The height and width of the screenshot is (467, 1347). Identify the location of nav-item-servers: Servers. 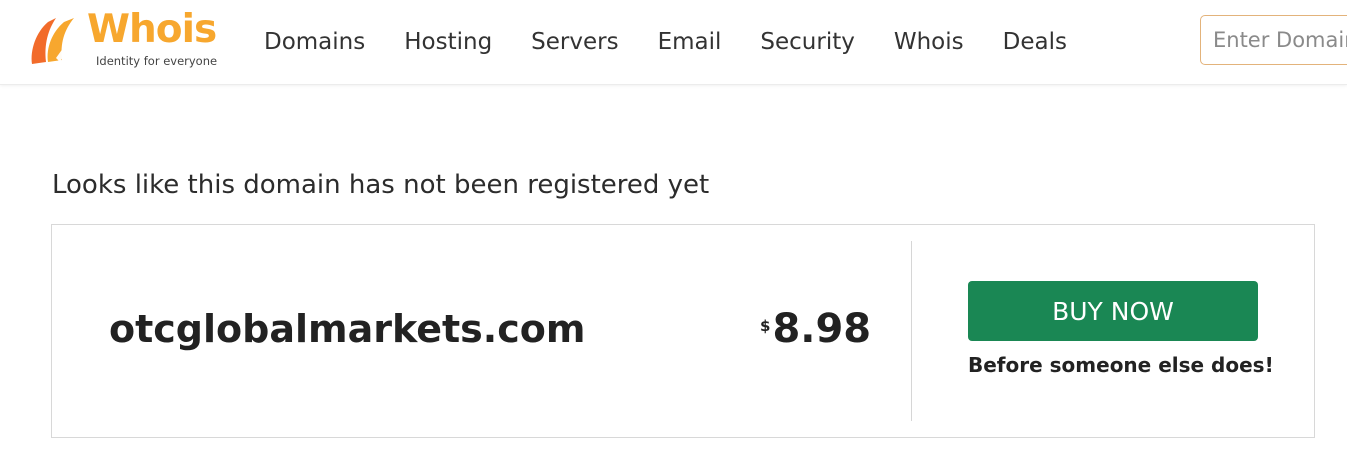
(574, 42).